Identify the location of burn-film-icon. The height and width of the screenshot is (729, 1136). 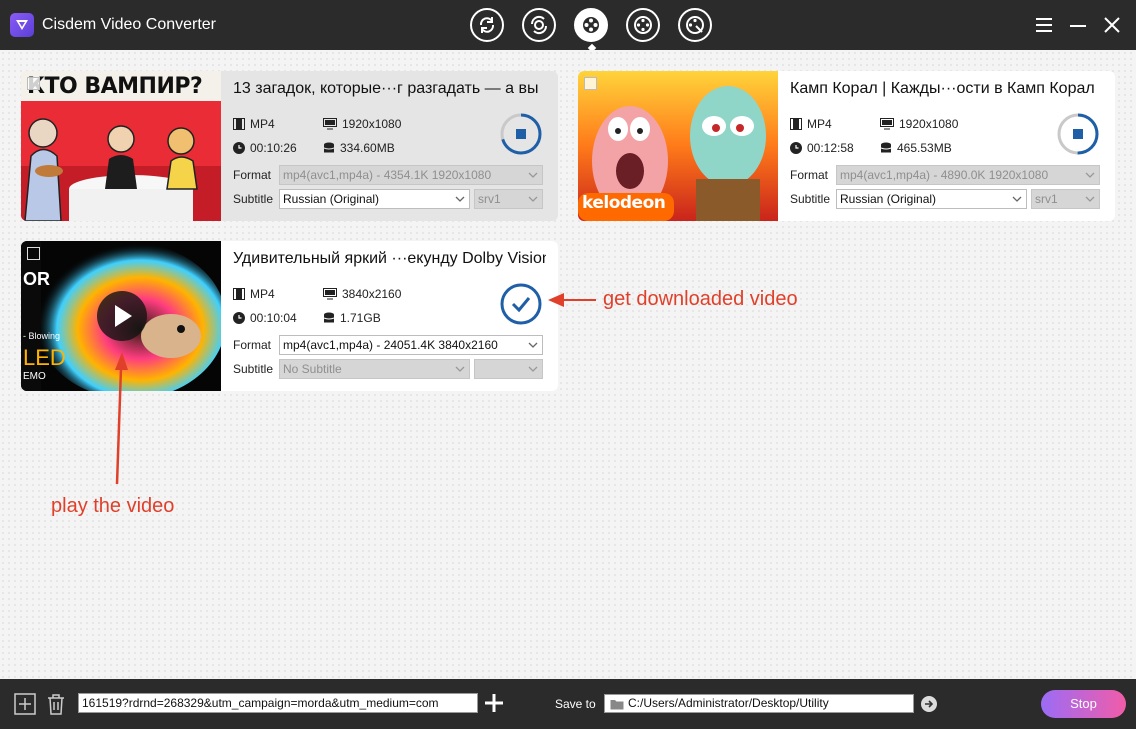
(695, 25).